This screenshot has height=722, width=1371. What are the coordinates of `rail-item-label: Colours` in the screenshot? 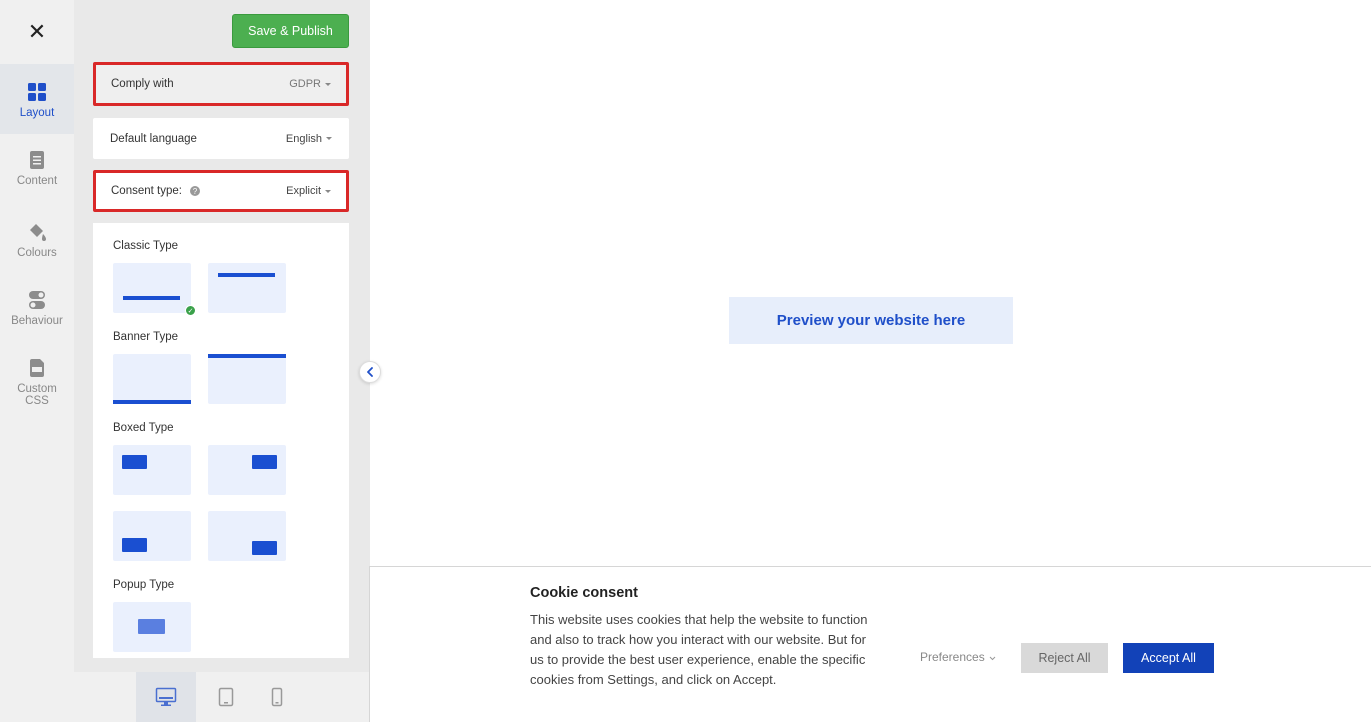 It's located at (37, 253).